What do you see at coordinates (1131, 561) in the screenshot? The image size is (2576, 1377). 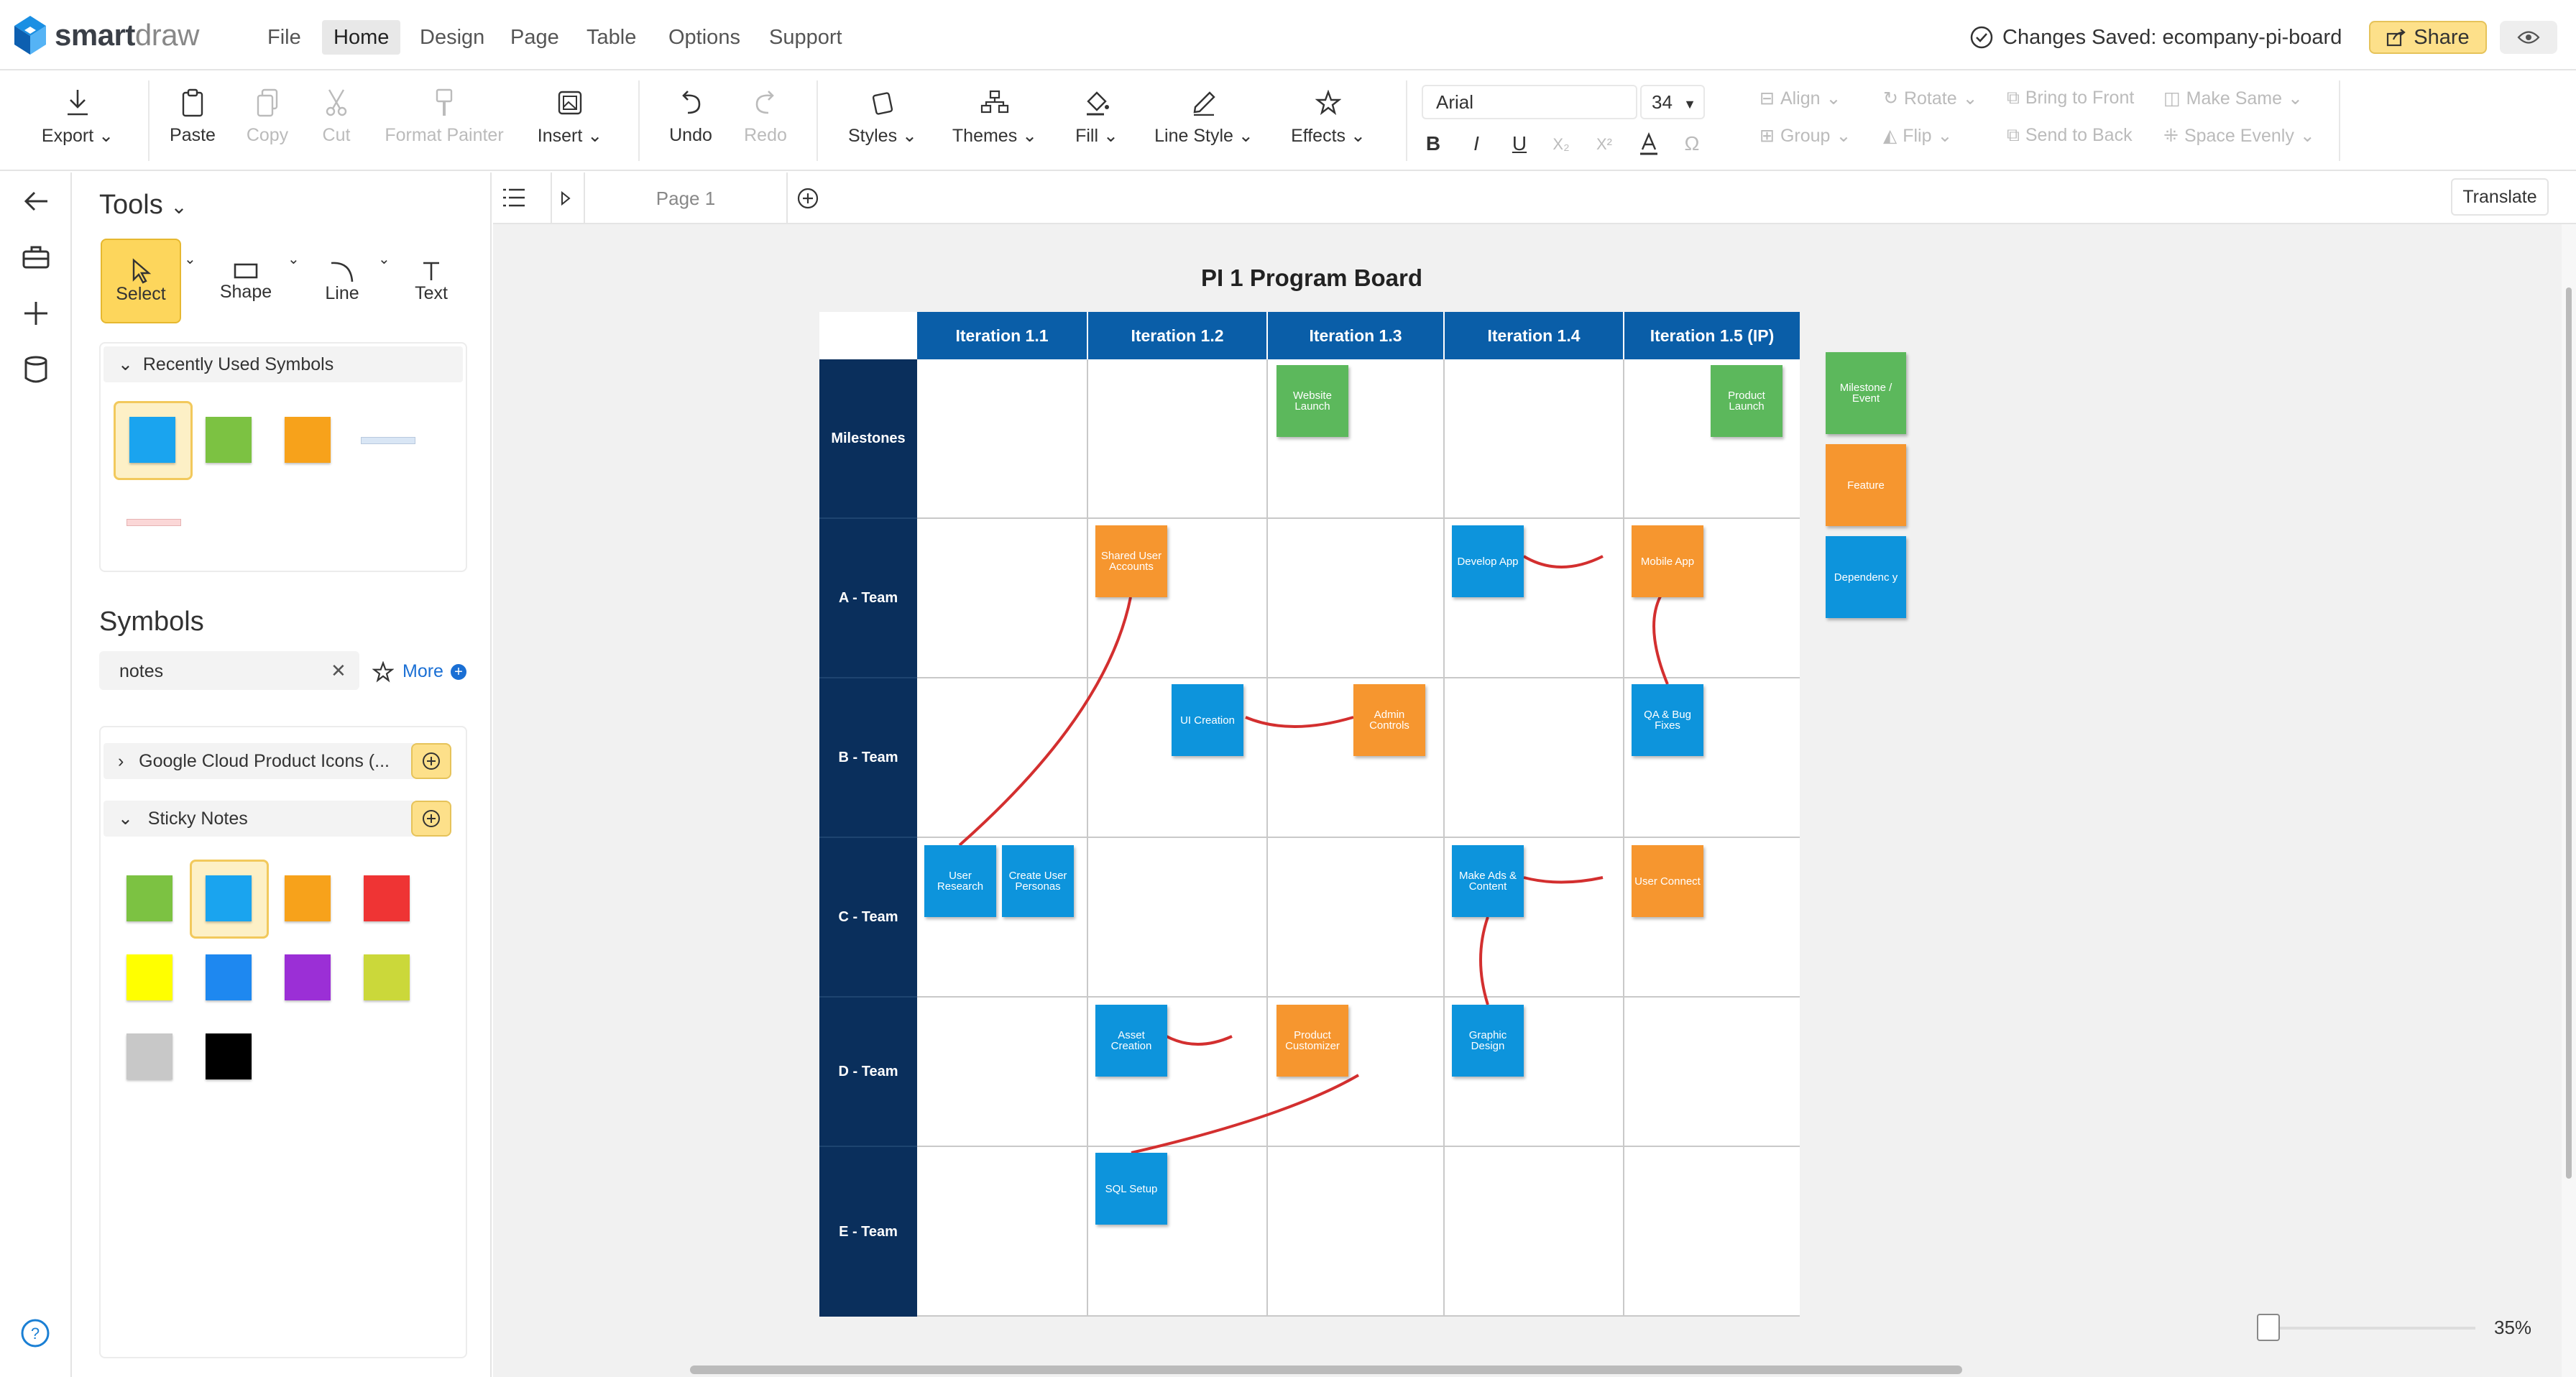 I see `sticky-shared-user-accounts: Shared User Accounts` at bounding box center [1131, 561].